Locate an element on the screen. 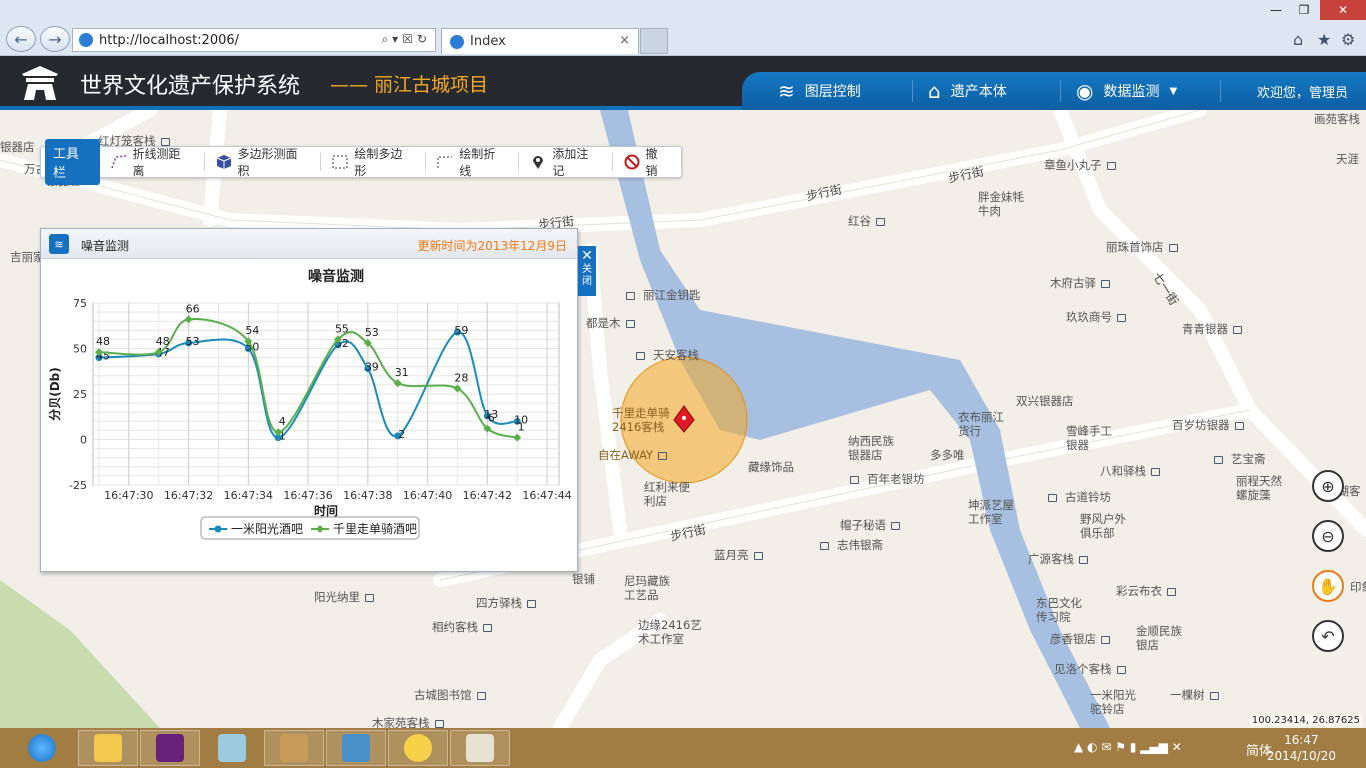  data-label: 53 is located at coordinates (193, 341).